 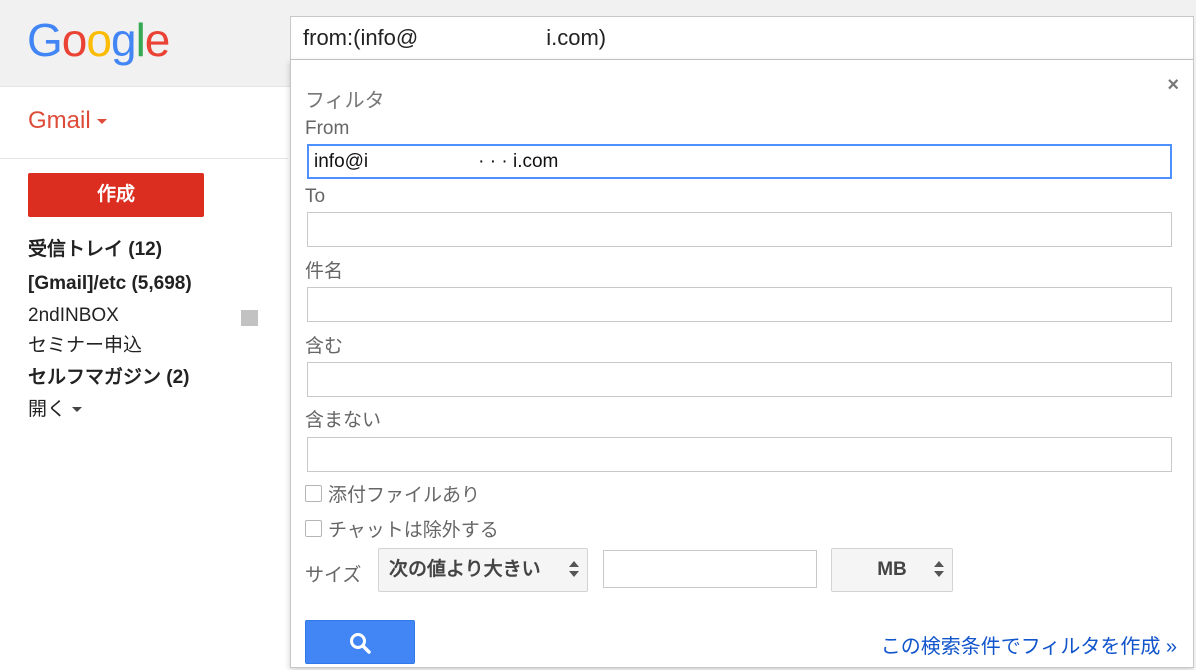 What do you see at coordinates (345, 101) in the screenshot?
I see `filter-title: フィルタ` at bounding box center [345, 101].